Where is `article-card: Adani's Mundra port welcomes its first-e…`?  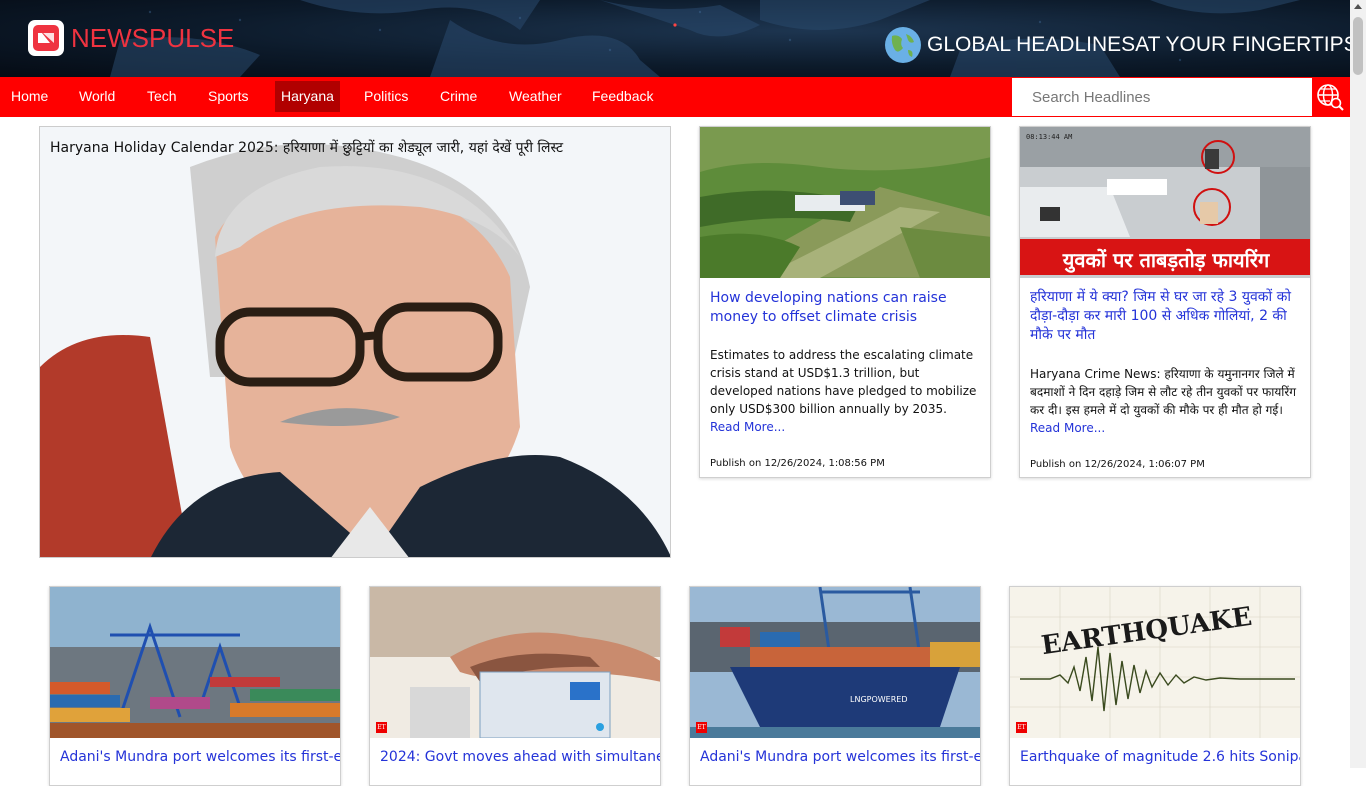
article-card: Adani's Mundra port welcomes its first-e… is located at coordinates (195, 686).